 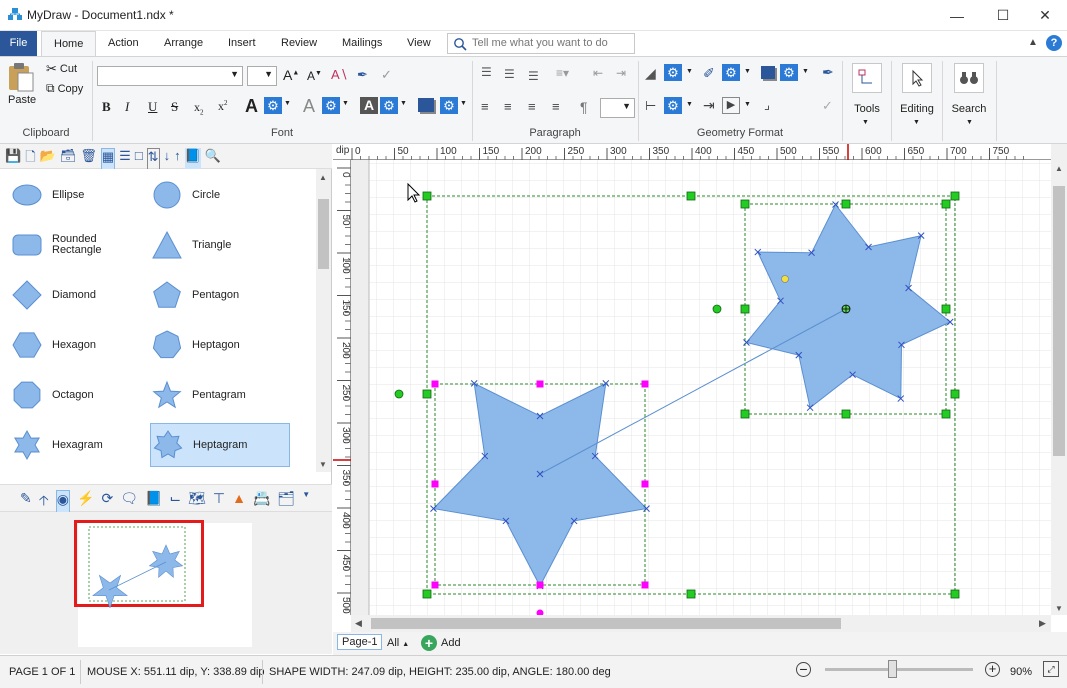 I want to click on bold-icon: B, so click(x=106, y=107).